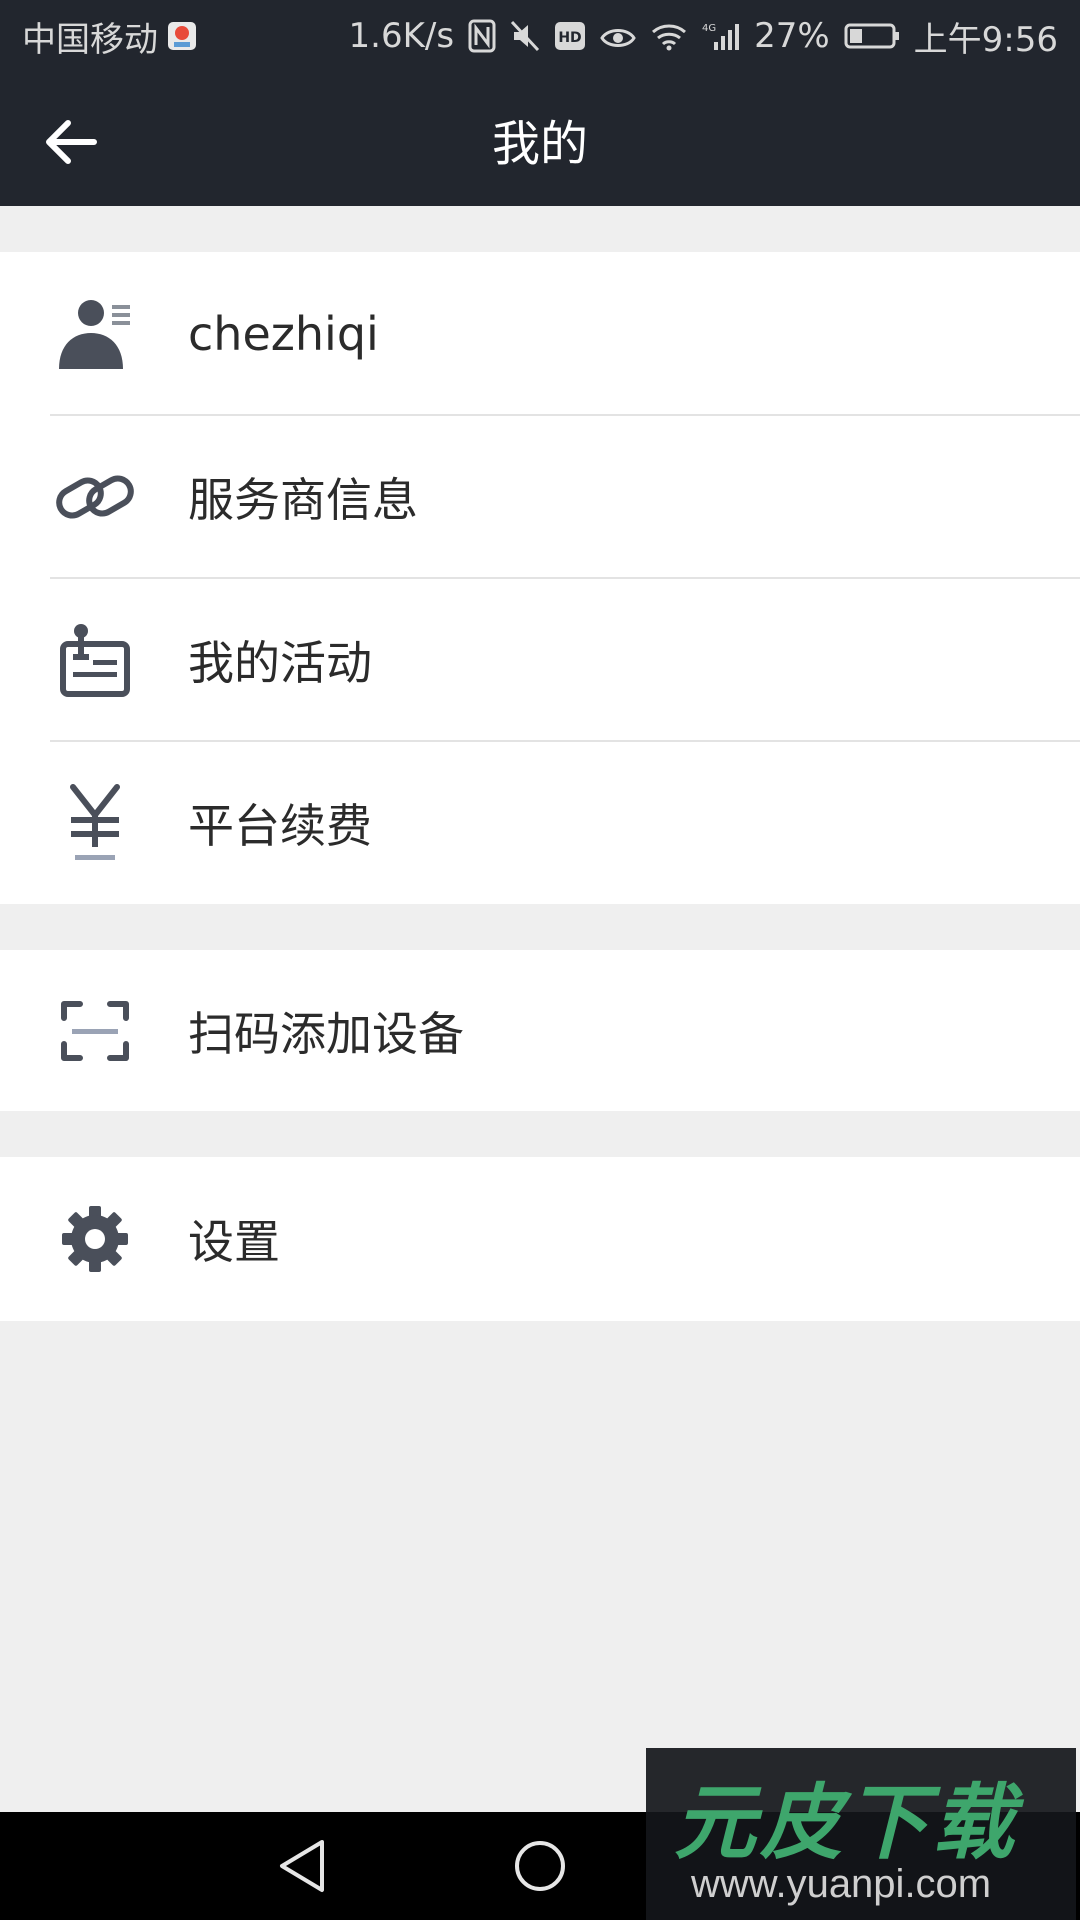 This screenshot has height=1920, width=1080. What do you see at coordinates (540, 333) in the screenshot?
I see `profile-row: chezhiqi` at bounding box center [540, 333].